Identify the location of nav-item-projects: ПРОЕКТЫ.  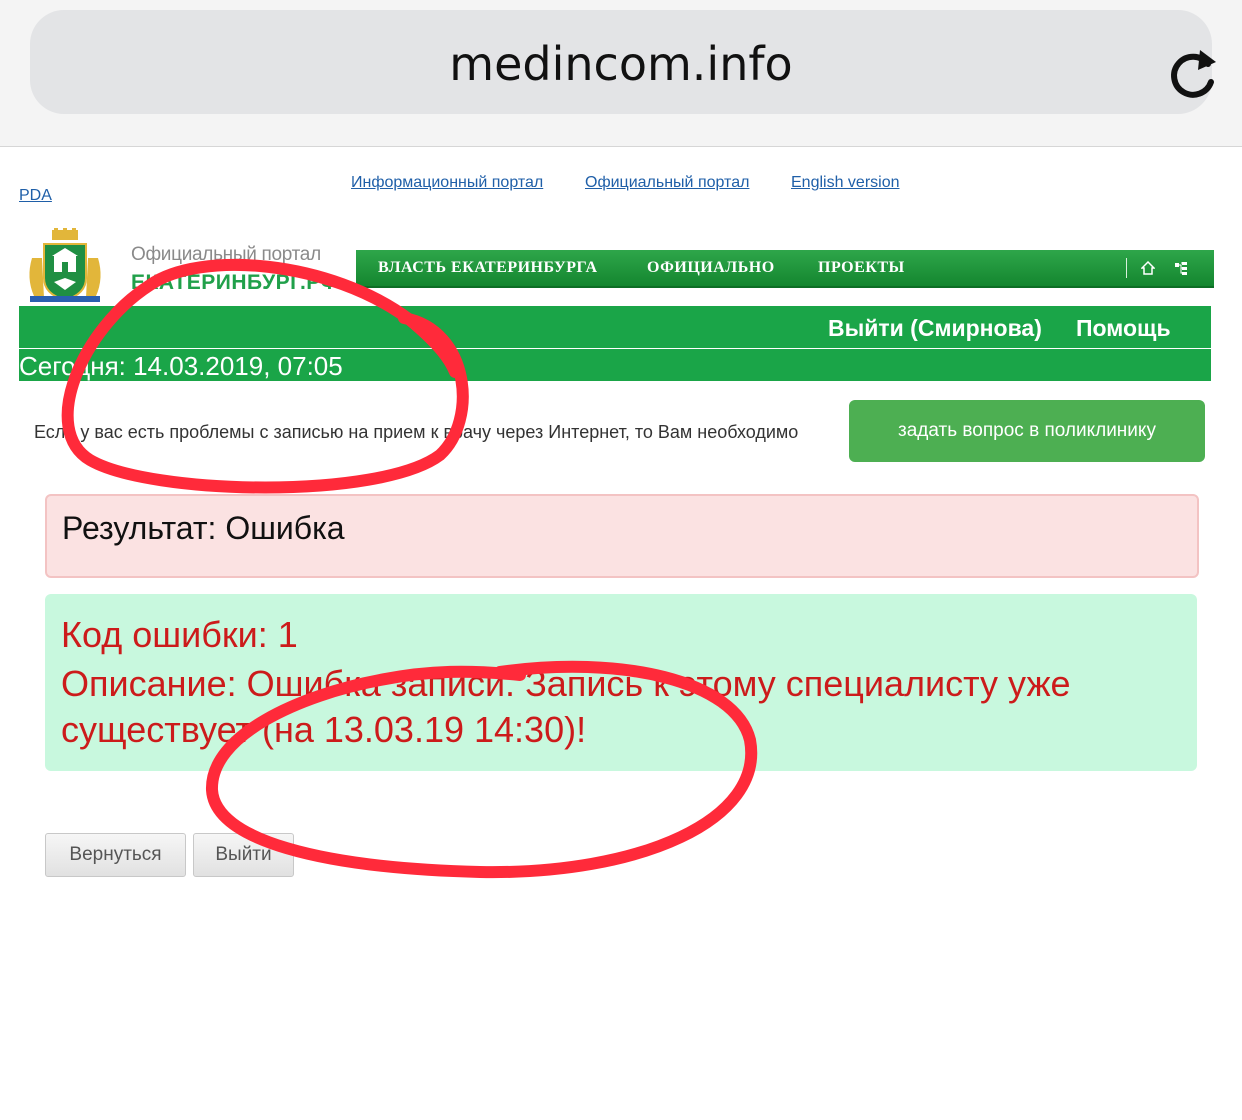
(861, 268).